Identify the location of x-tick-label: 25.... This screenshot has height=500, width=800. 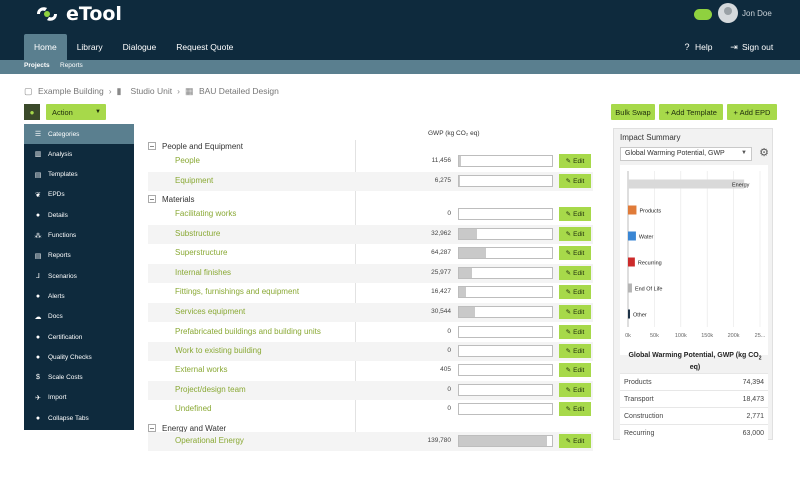
(760, 336).